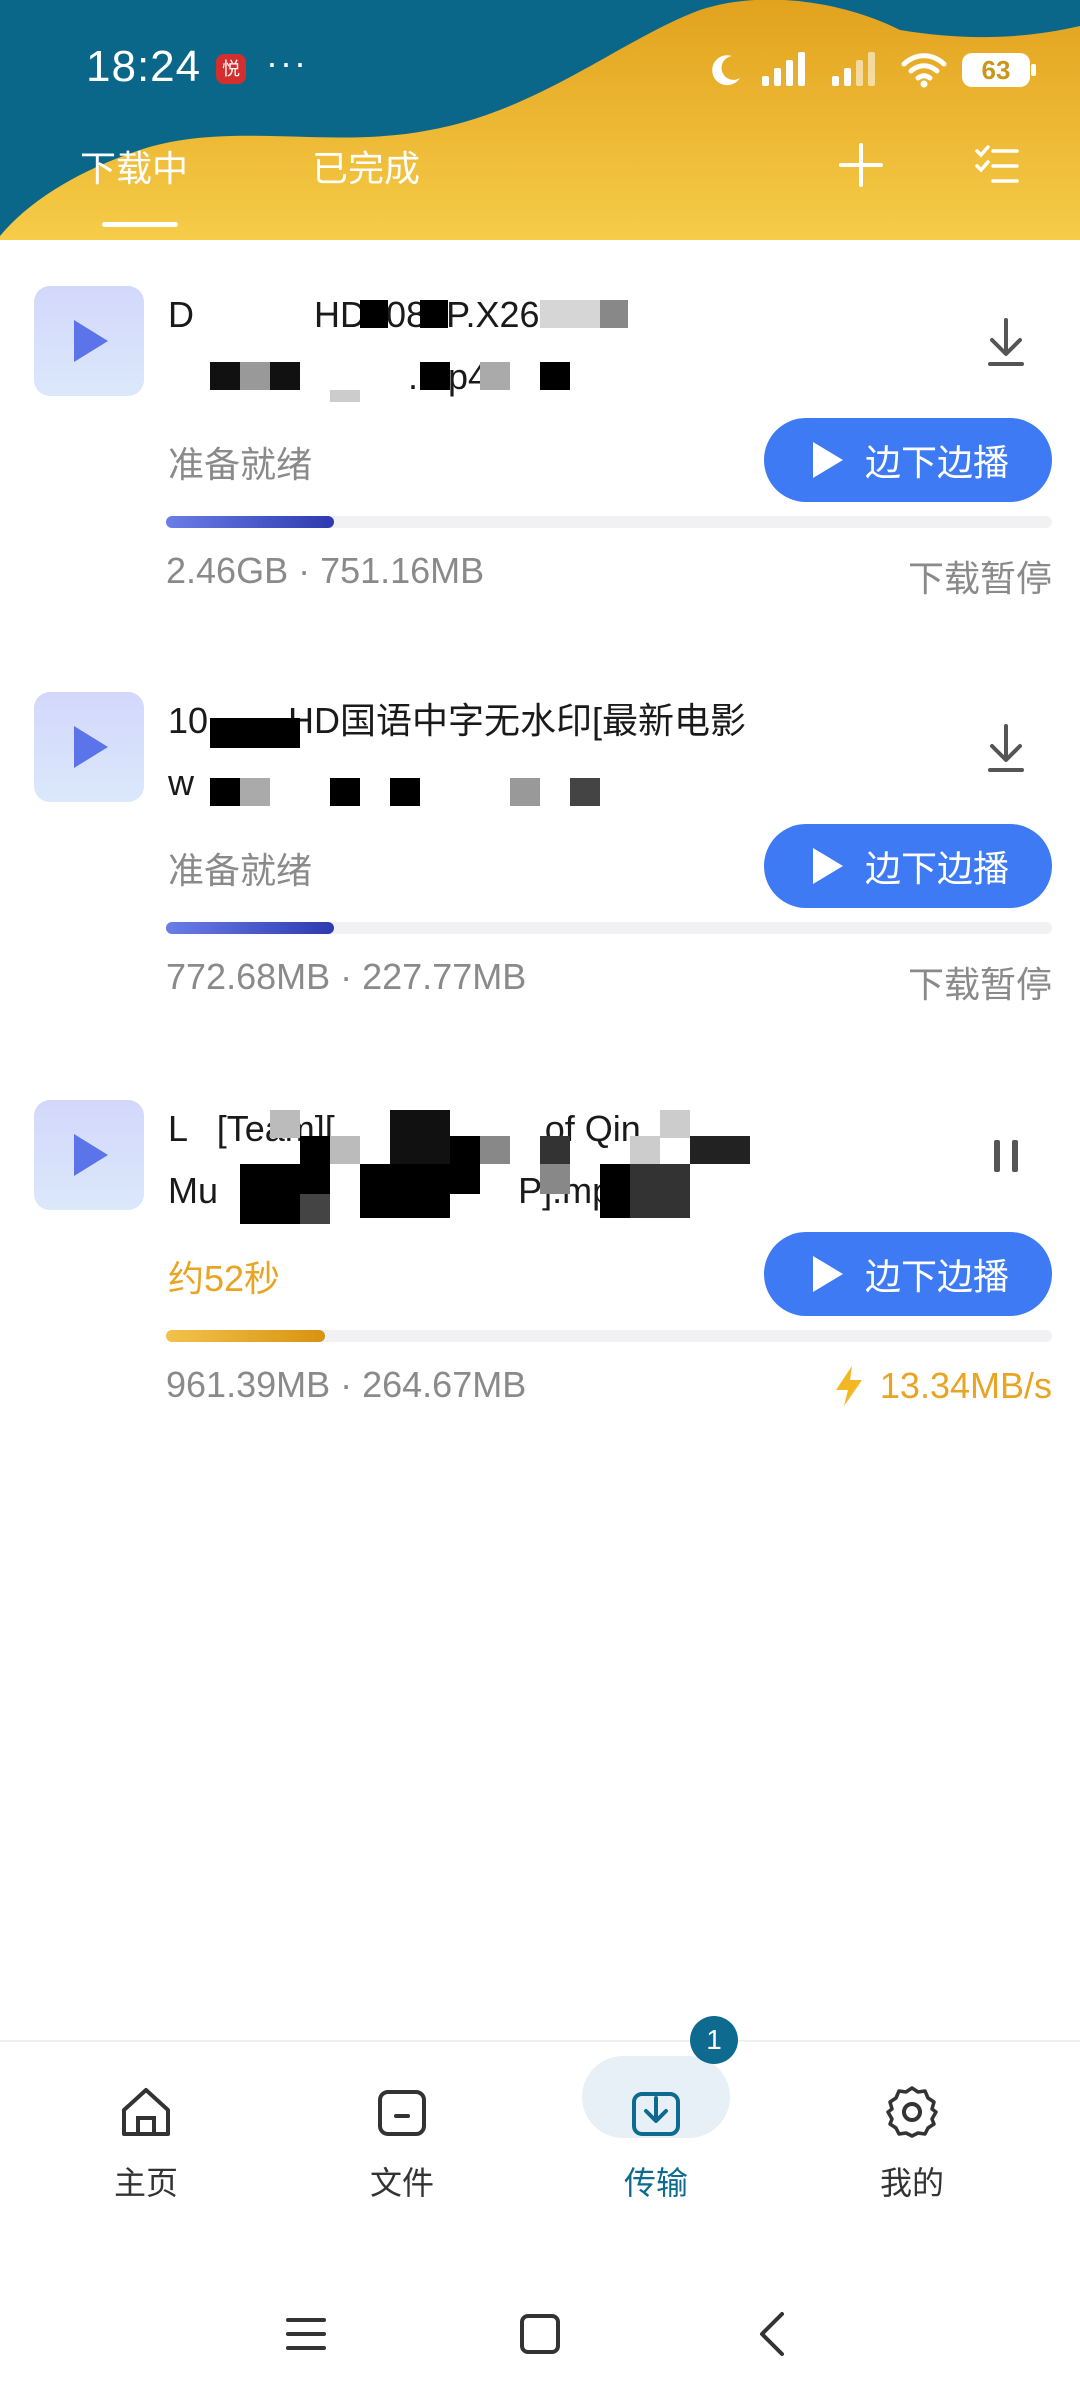 Image resolution: width=1080 pixels, height=2400 pixels. I want to click on active-tab-indicator, so click(140, 224).